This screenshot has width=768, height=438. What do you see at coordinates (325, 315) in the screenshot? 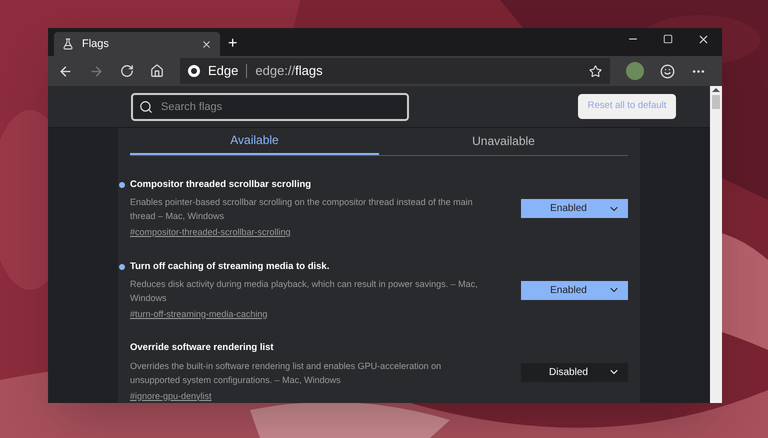
I see `flag-link: #turn-off-streaming-media-caching` at bounding box center [325, 315].